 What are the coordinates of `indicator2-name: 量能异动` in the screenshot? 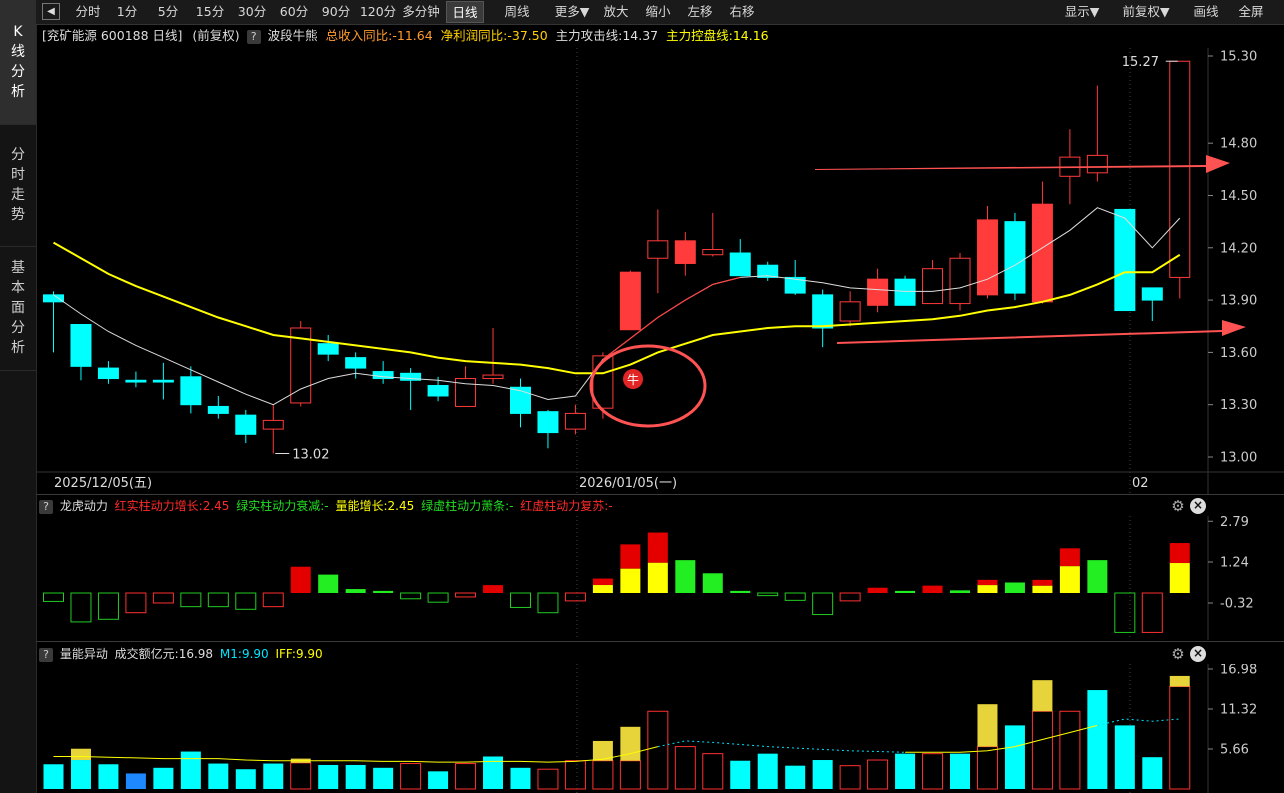 It's located at (84, 654).